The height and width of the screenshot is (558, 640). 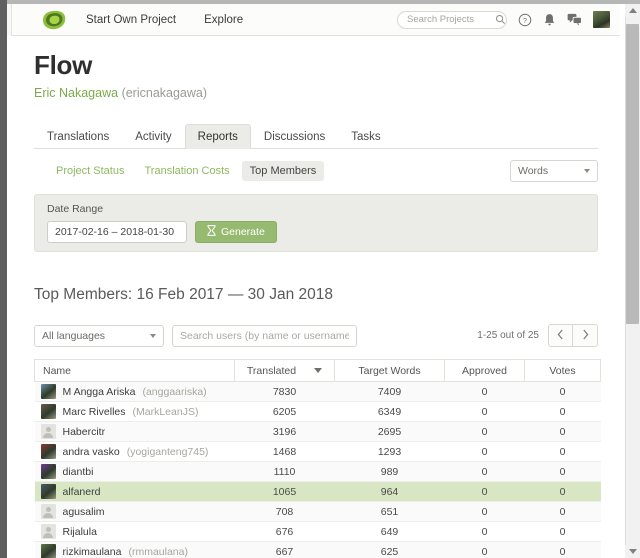 What do you see at coordinates (158, 551) in the screenshot?
I see `member-handle: (rmmaulana)` at bounding box center [158, 551].